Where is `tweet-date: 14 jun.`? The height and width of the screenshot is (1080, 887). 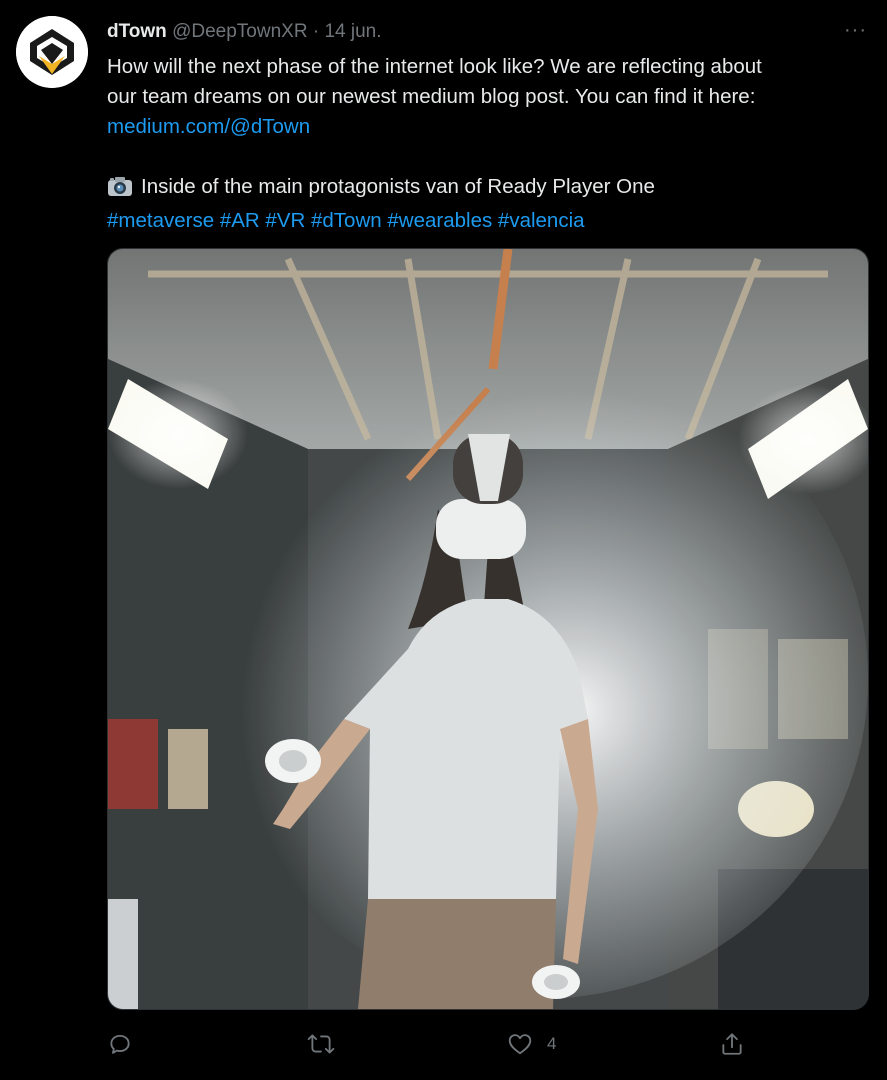
tweet-date: 14 jun. is located at coordinates (352, 31).